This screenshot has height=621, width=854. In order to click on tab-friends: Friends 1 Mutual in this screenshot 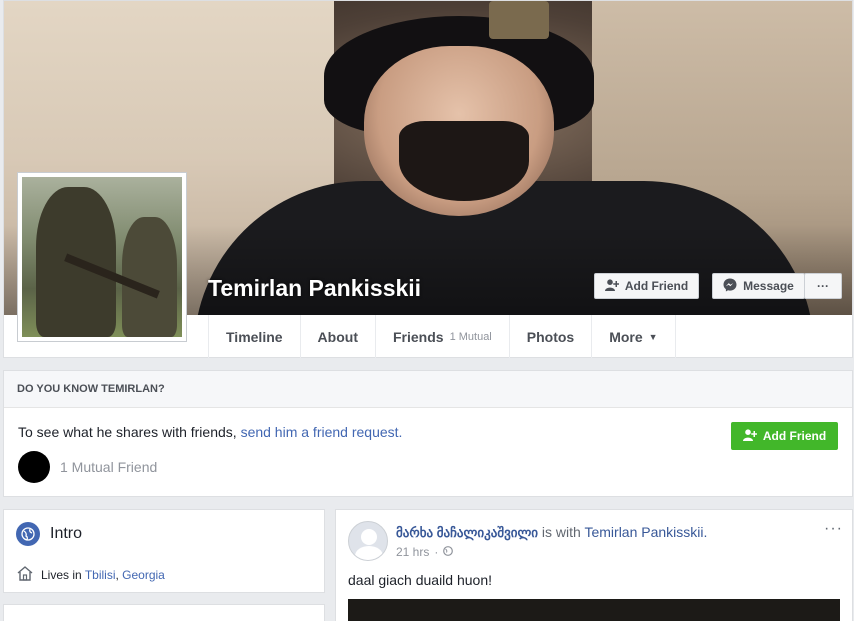, I will do `click(443, 337)`.